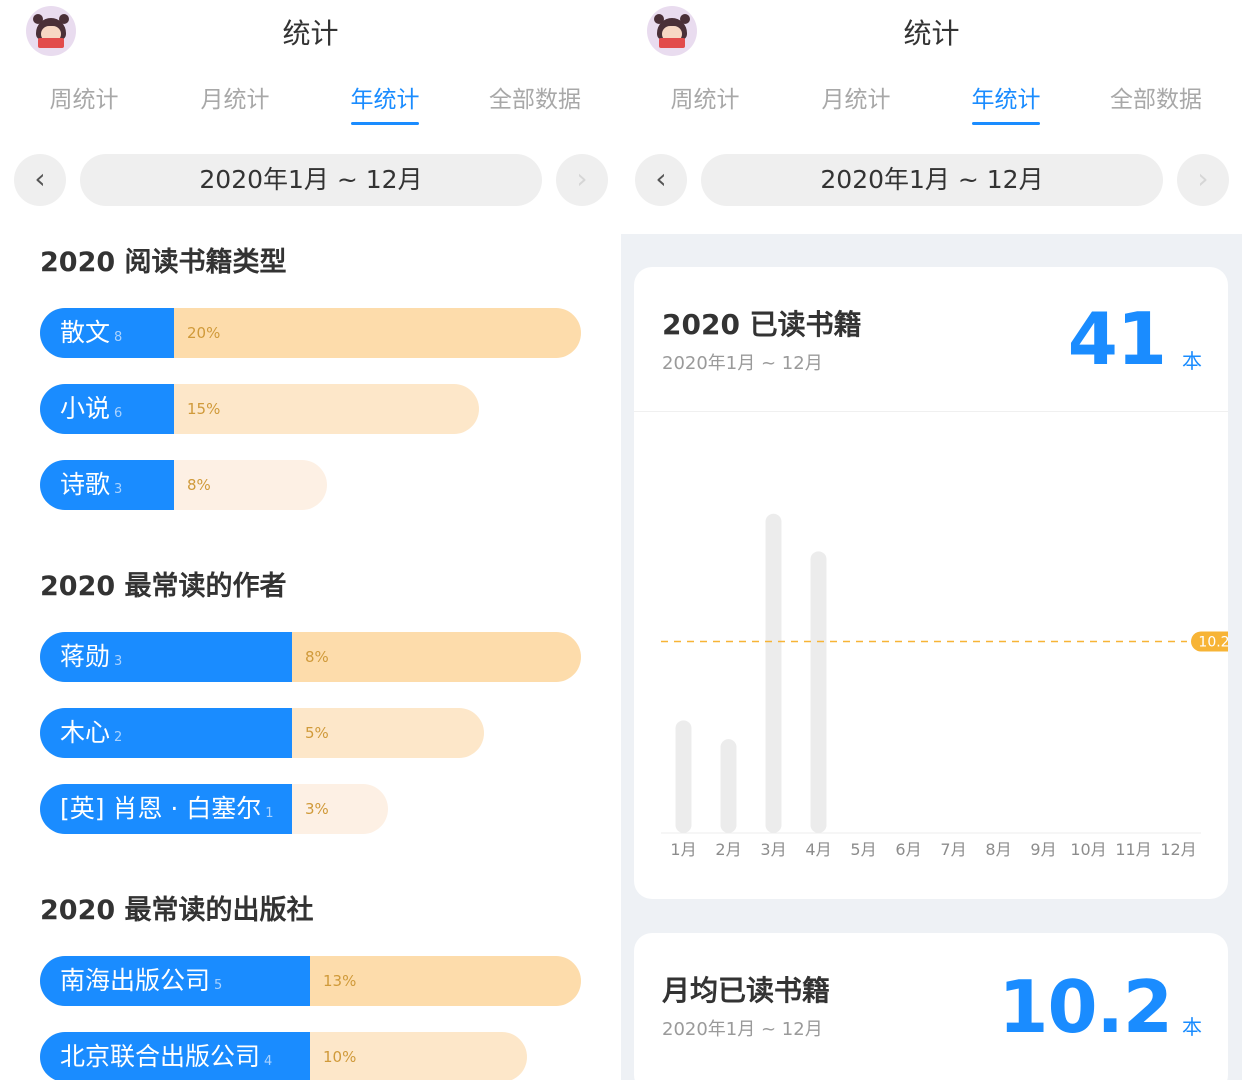 Image resolution: width=1242 pixels, height=1080 pixels. Describe the element at coordinates (283, 1056) in the screenshot. I see `stat-bar-row: 北京联合出版公司 4 10%` at that location.